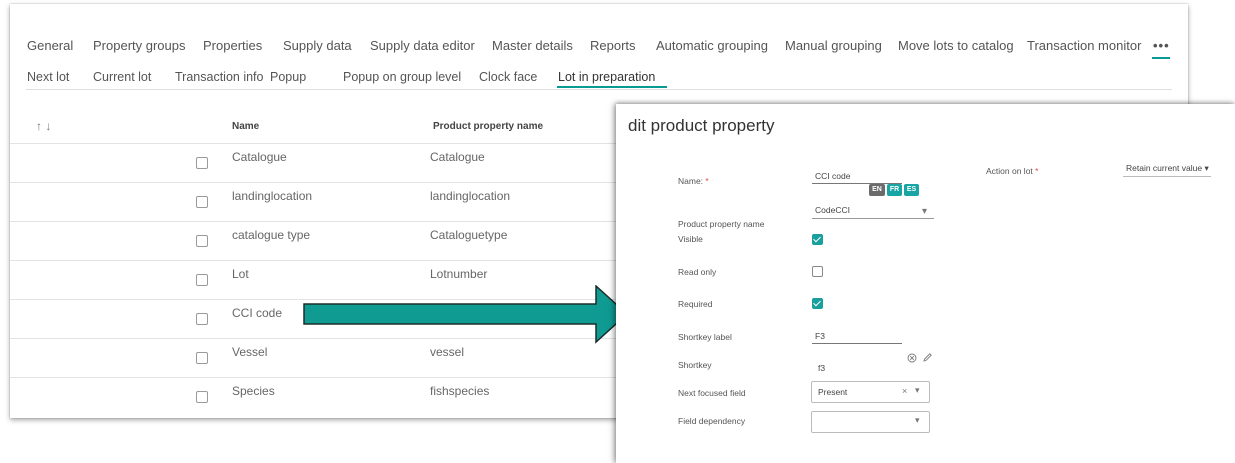  I want to click on tab-property-groups: Property groups, so click(139, 45).